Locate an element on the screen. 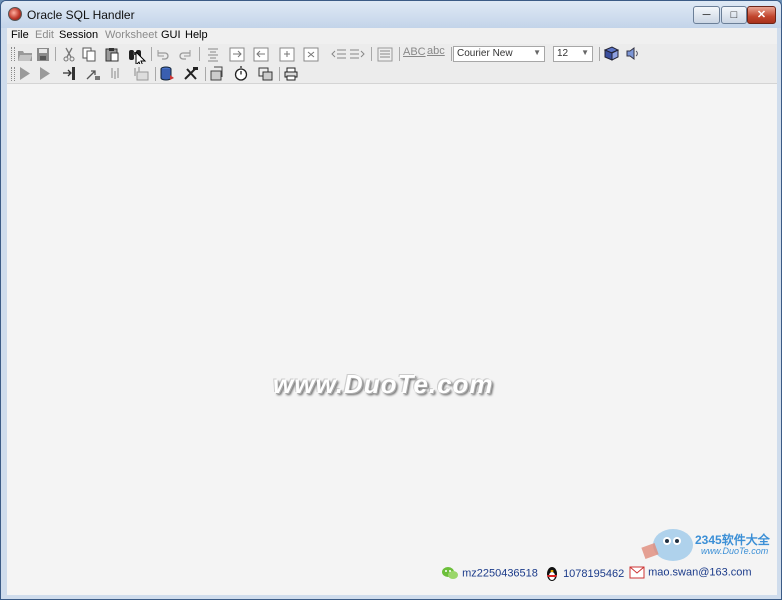 This screenshot has height=600, width=782. printer-icon is located at coordinates (291, 74).